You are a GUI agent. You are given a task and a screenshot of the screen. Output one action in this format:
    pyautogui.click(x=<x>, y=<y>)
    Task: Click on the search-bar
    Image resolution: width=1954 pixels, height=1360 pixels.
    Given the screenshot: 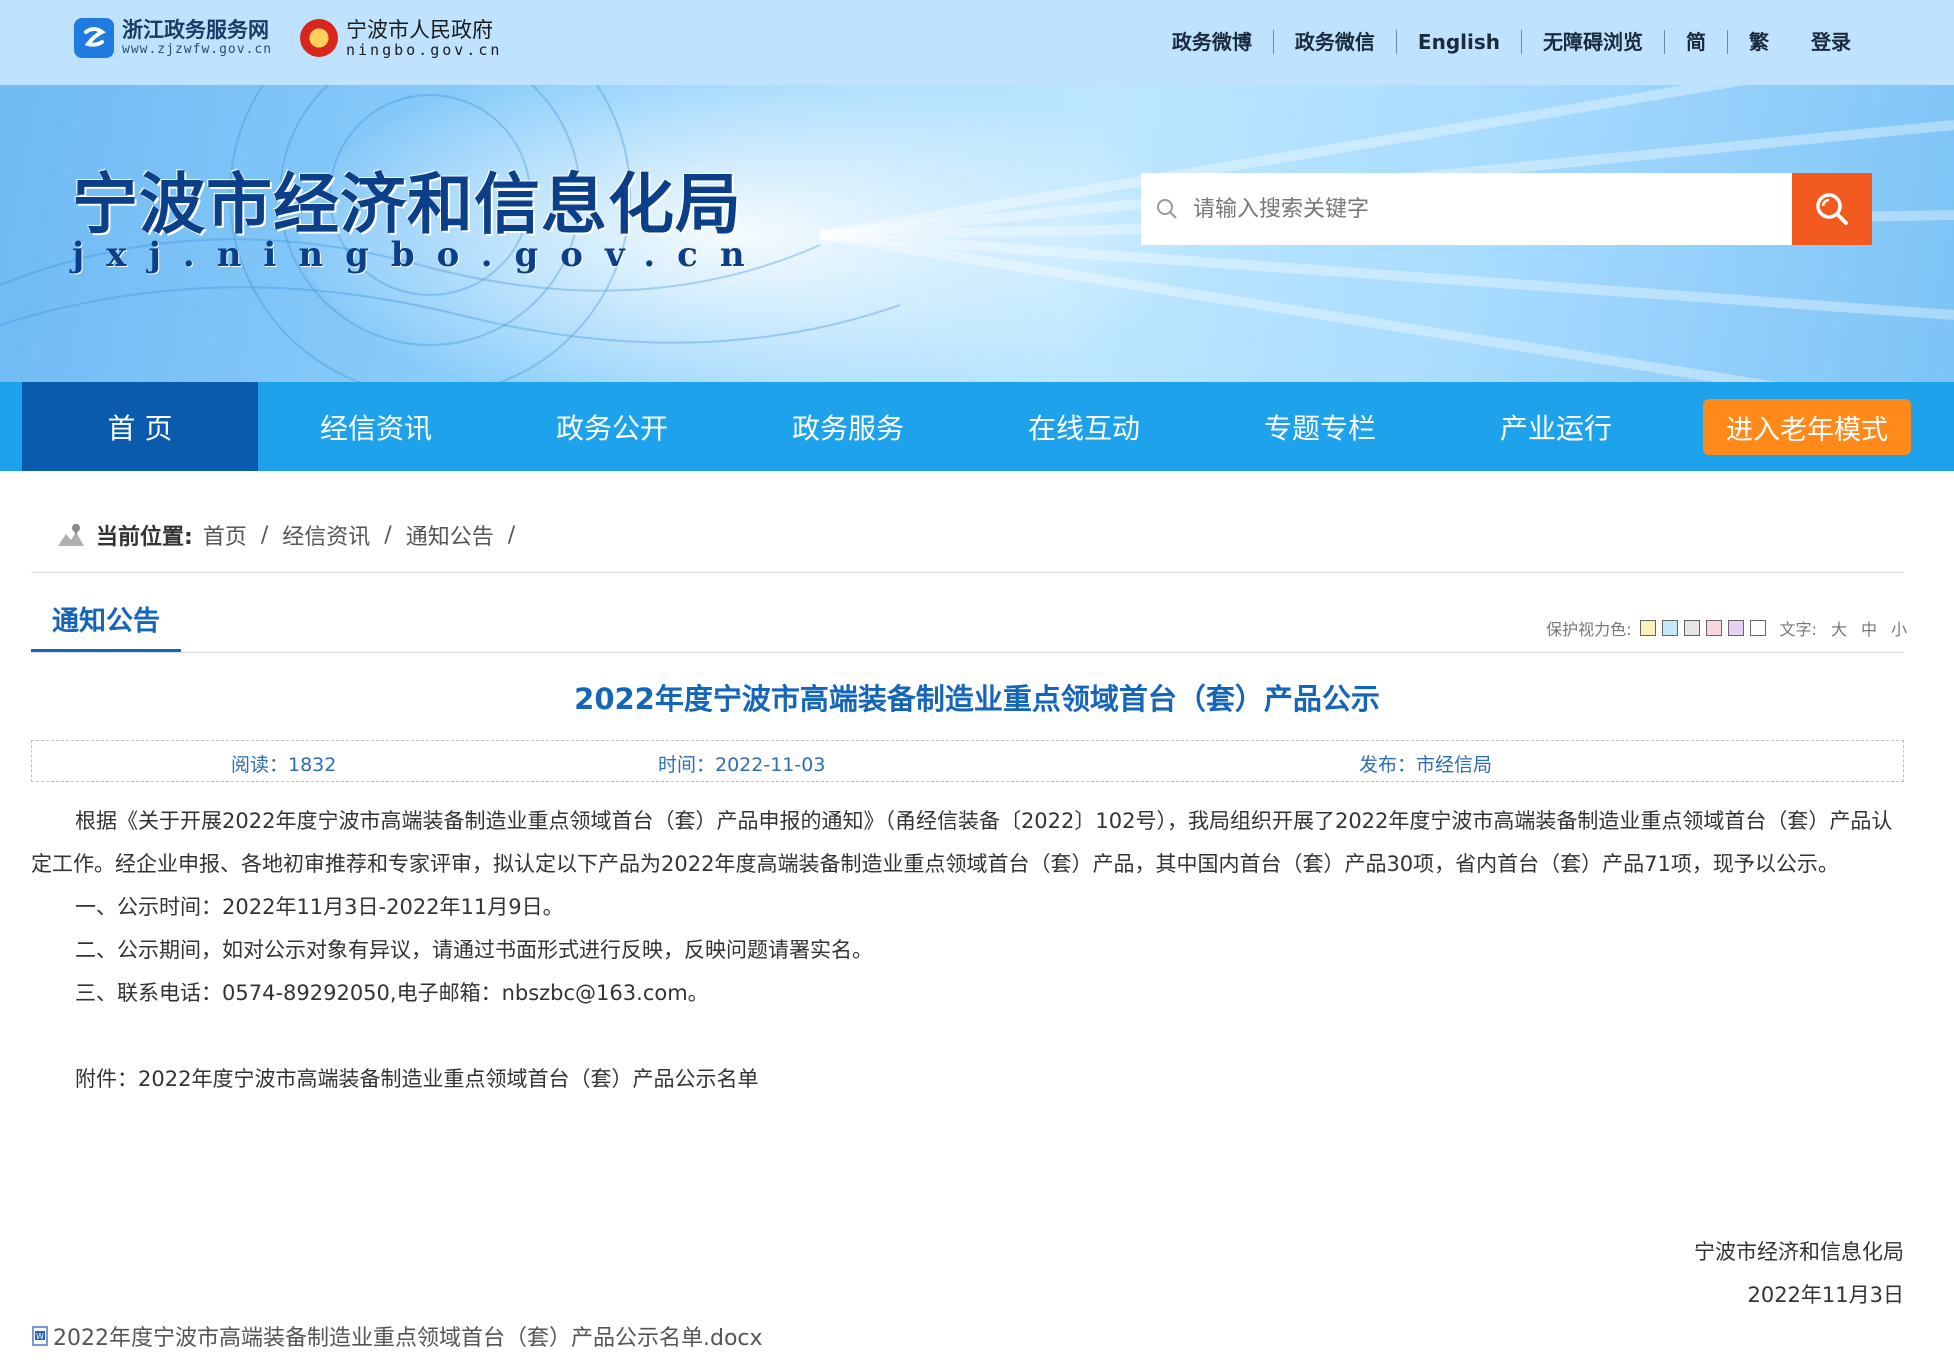 What is the action you would take?
    pyautogui.click(x=1506, y=209)
    